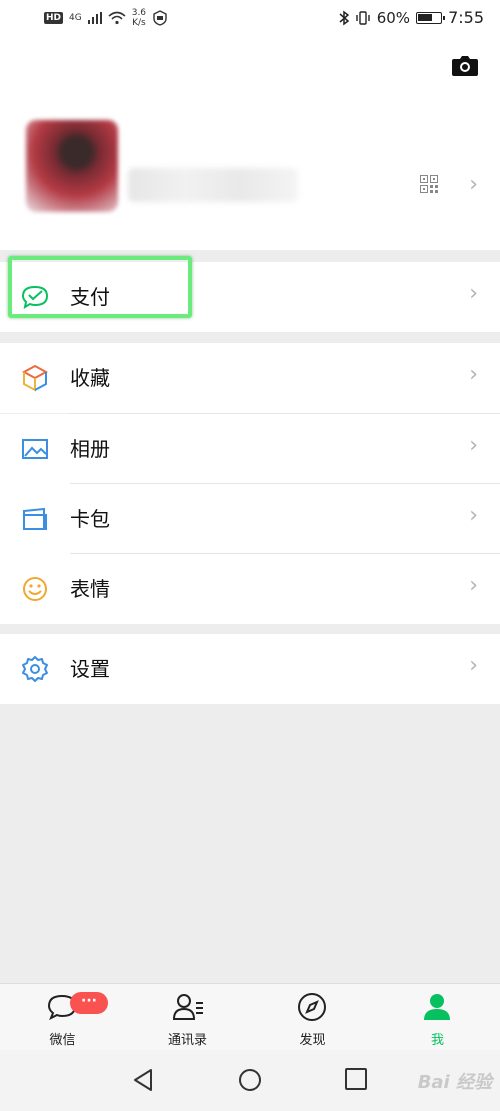  I want to click on menu-item-album: 相册 ›, so click(250, 449).